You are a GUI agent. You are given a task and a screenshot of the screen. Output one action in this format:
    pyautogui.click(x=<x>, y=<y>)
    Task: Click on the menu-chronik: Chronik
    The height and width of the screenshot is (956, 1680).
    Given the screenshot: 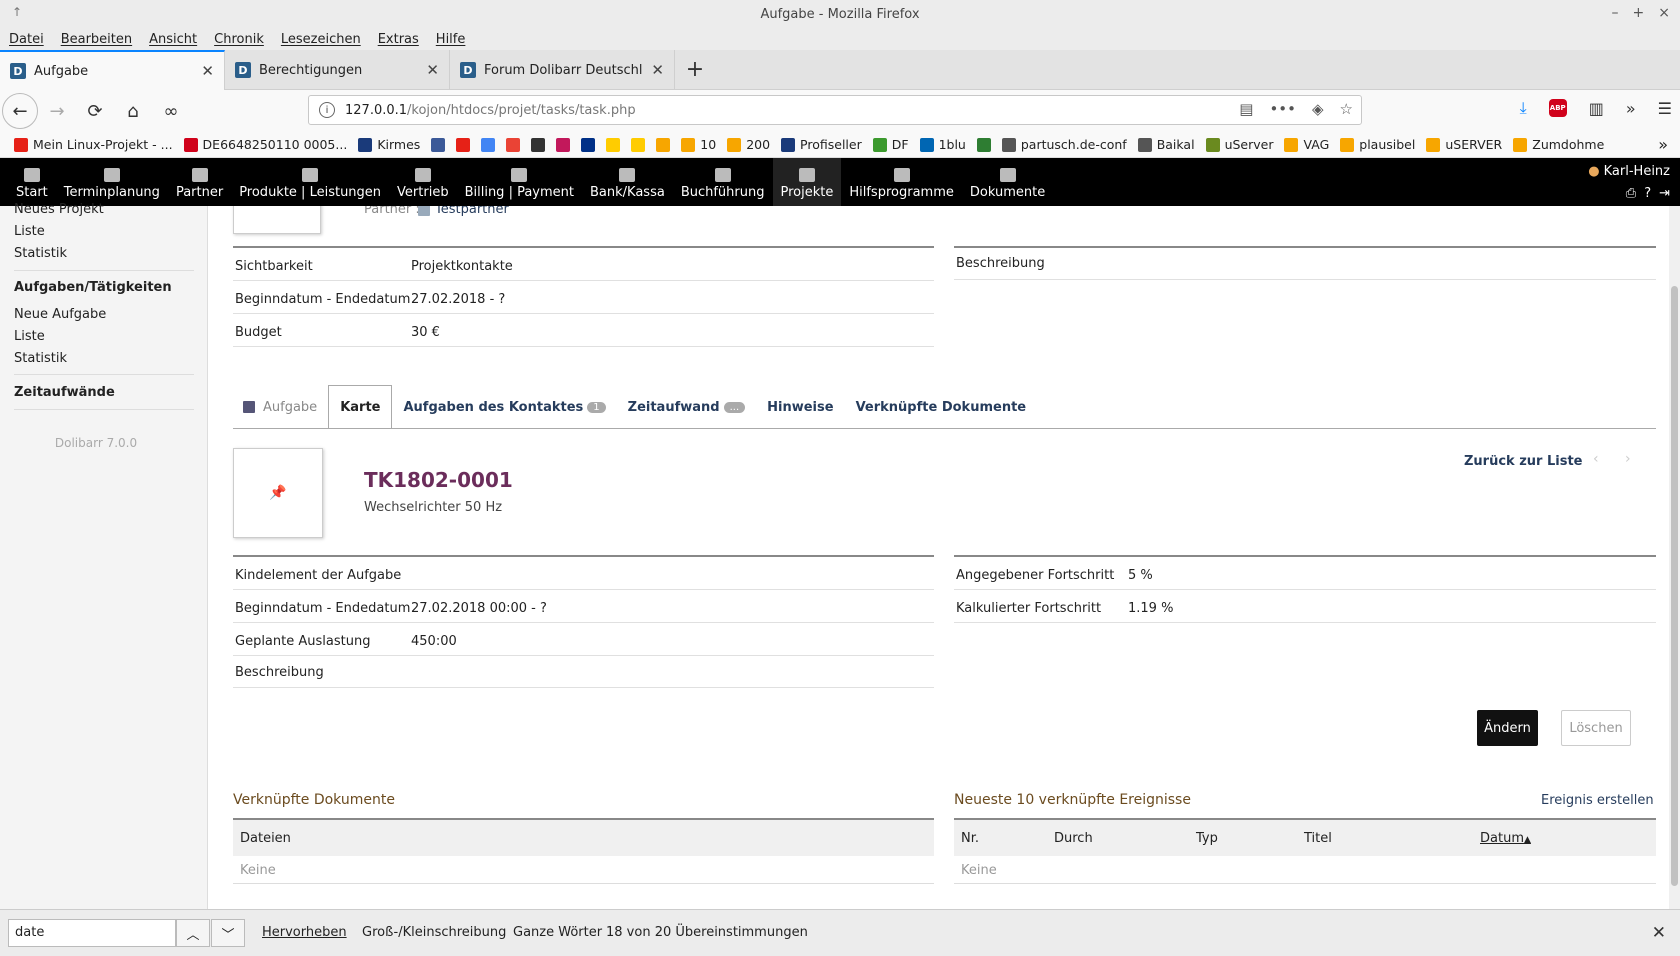 What is the action you would take?
    pyautogui.click(x=239, y=39)
    